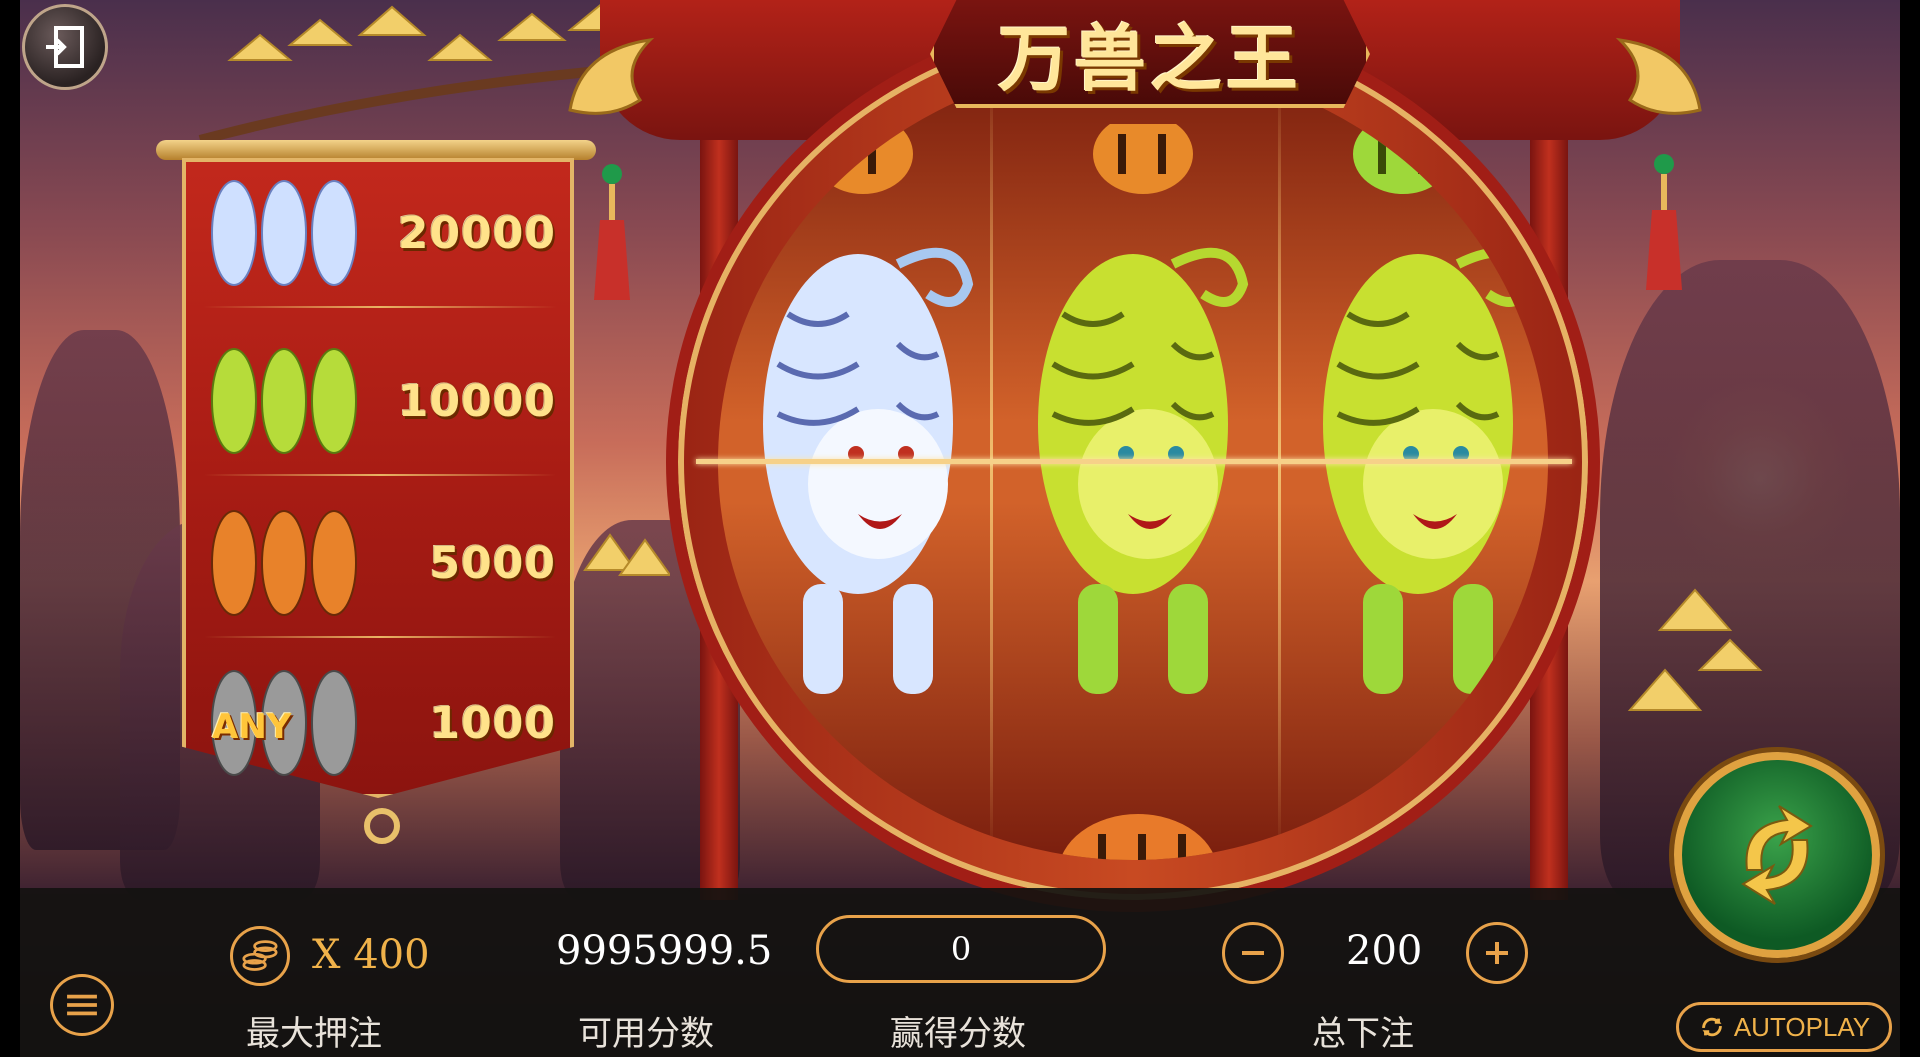  What do you see at coordinates (284, 233) in the screenshot?
I see `three-white-tigers-icon` at bounding box center [284, 233].